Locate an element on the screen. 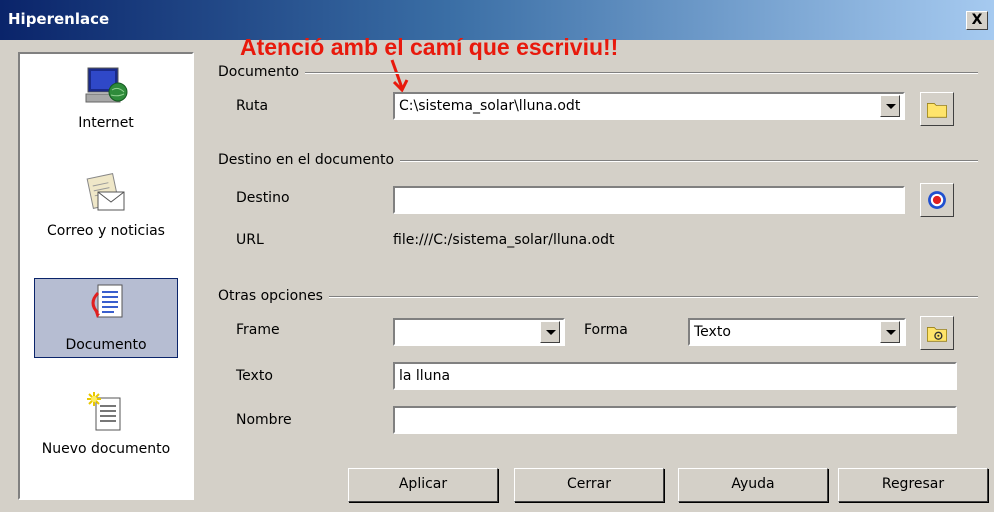  frame-label: Frame is located at coordinates (258, 330).